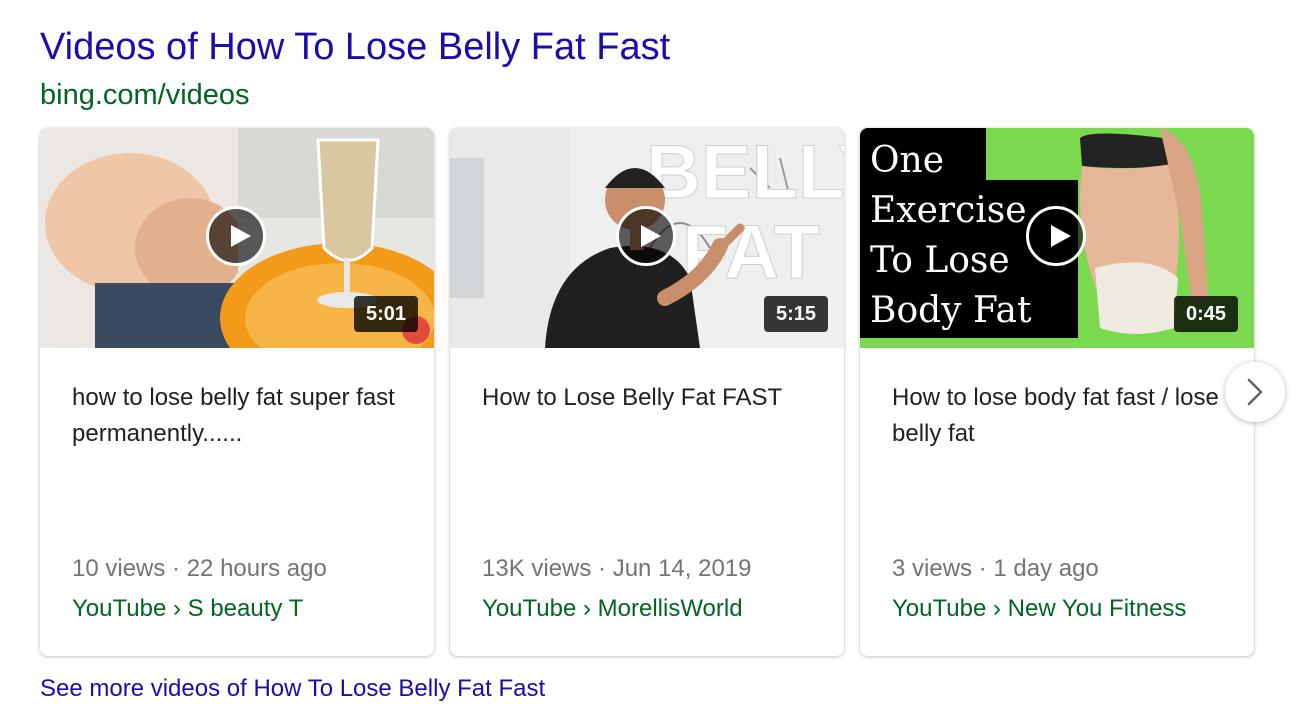 The image size is (1296, 724). What do you see at coordinates (612, 609) in the screenshot?
I see `video-source: YouTube › MorellisWorld` at bounding box center [612, 609].